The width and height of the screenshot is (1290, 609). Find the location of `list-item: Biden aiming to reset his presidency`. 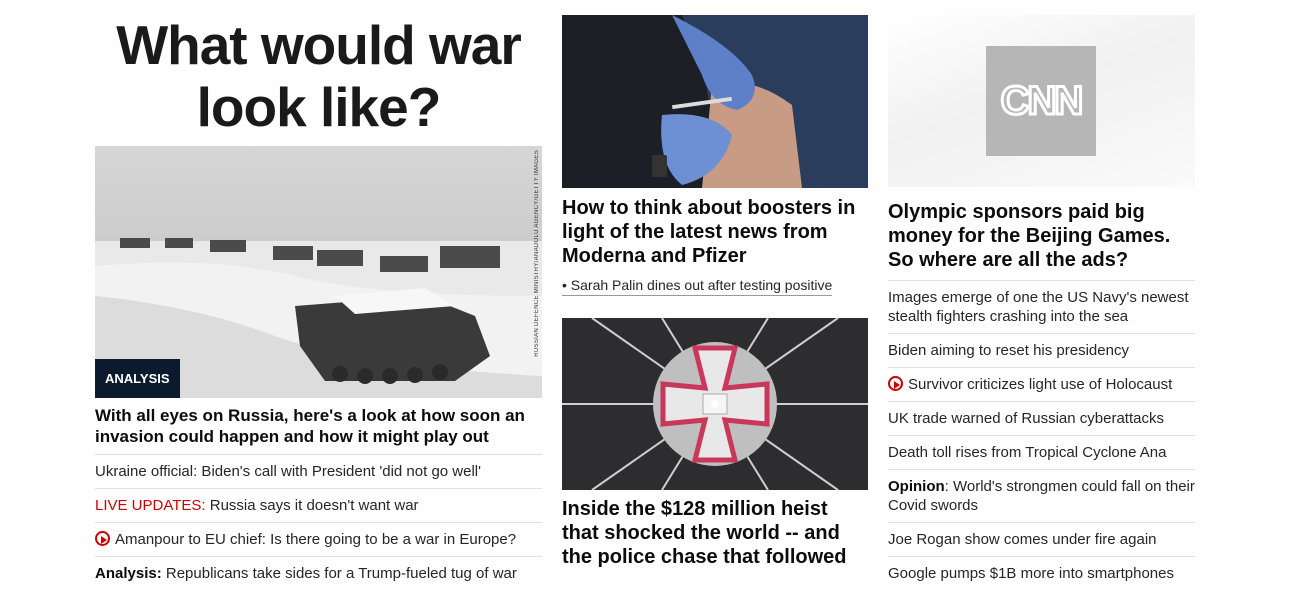

list-item: Biden aiming to reset his presidency is located at coordinates (1041, 350).